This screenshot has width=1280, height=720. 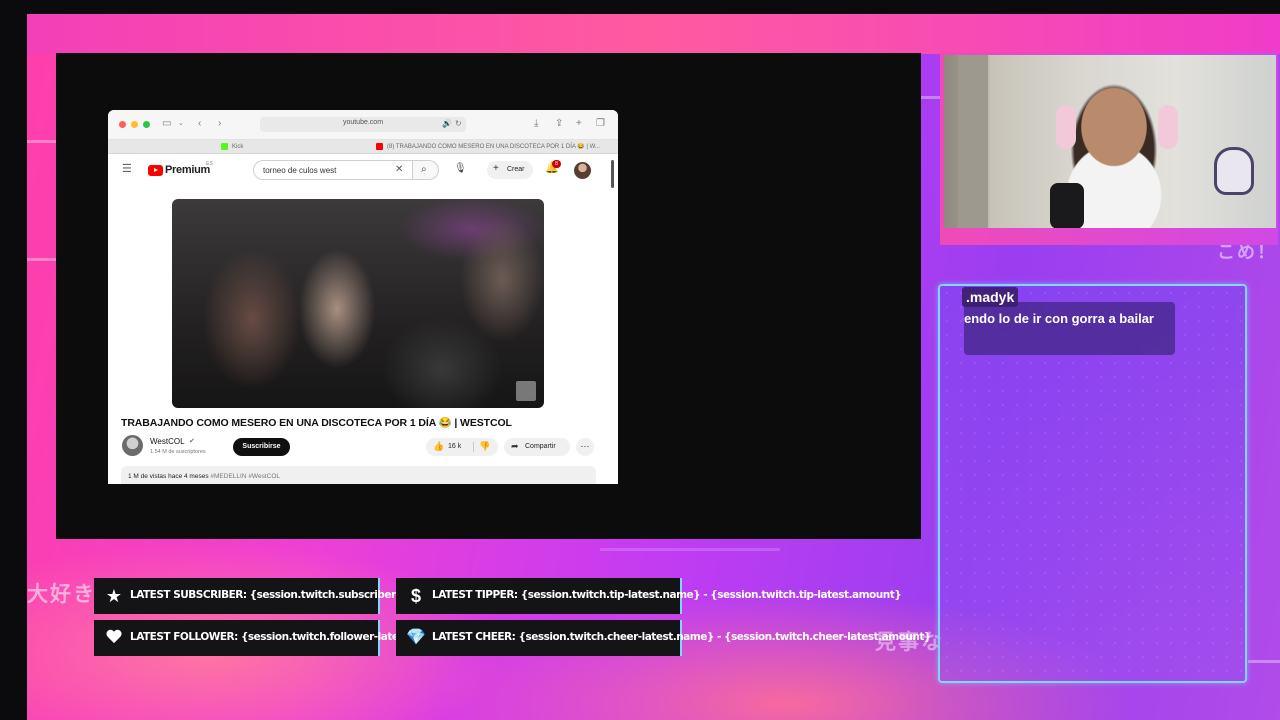 I want to click on plush-toy, so click(x=1234, y=171).